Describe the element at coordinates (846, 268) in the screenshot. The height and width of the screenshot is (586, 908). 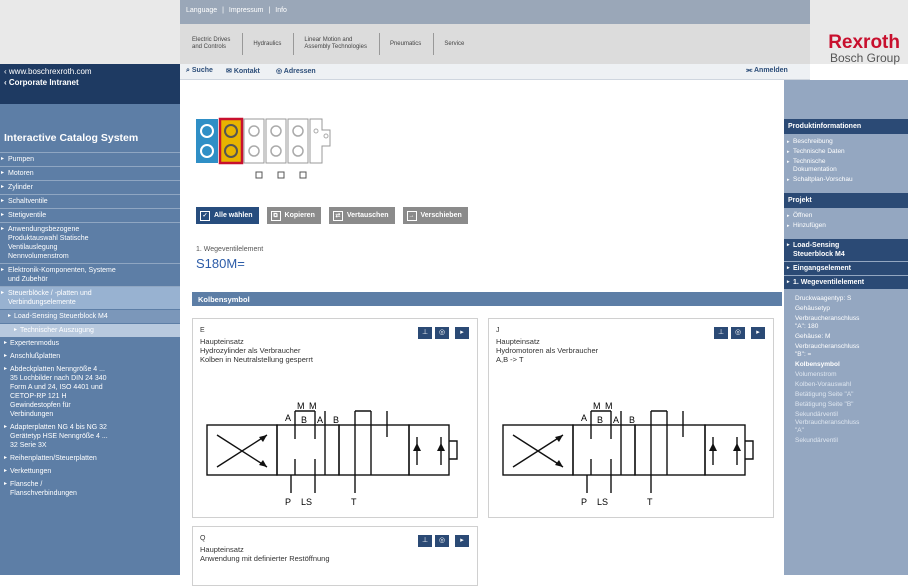
I see `config-block-eingang: Eingangselement` at that location.